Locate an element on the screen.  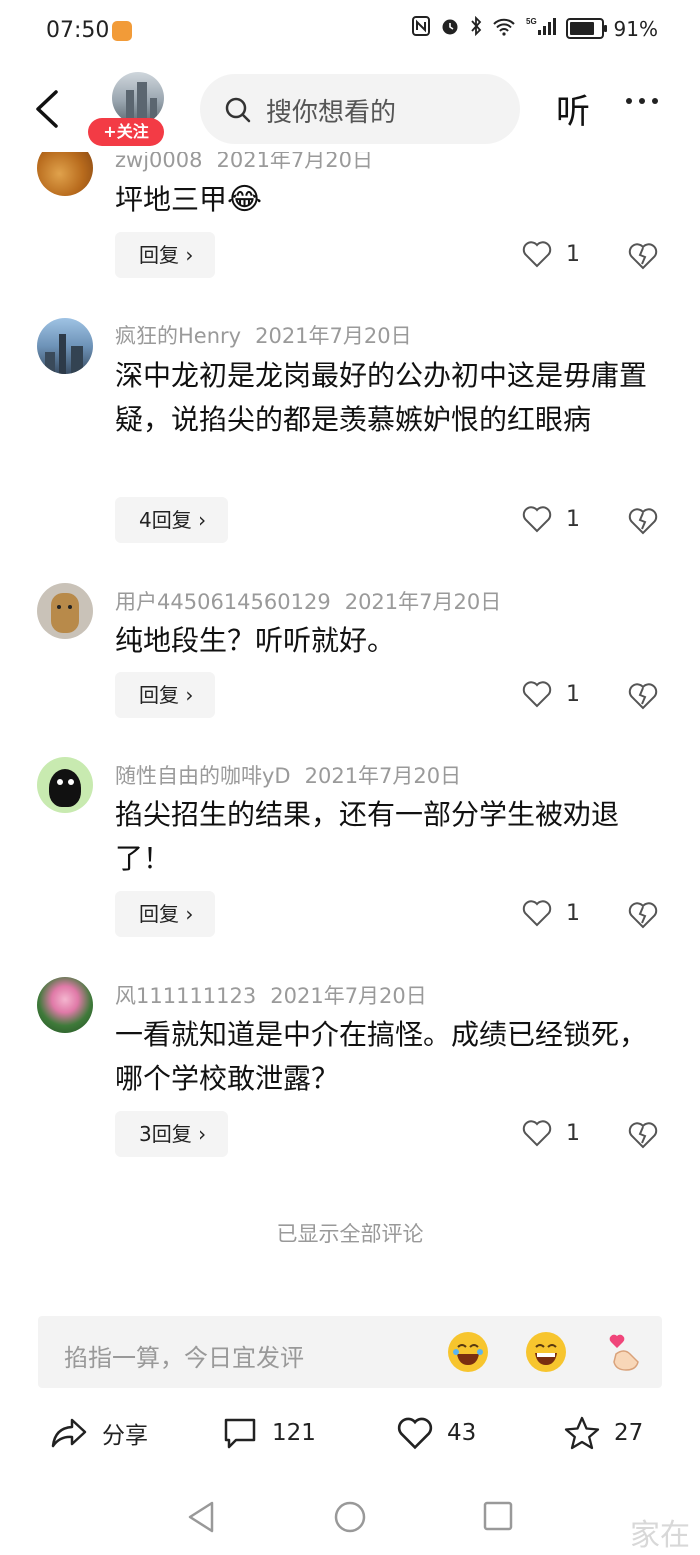
search-icon is located at coordinates (238, 112).